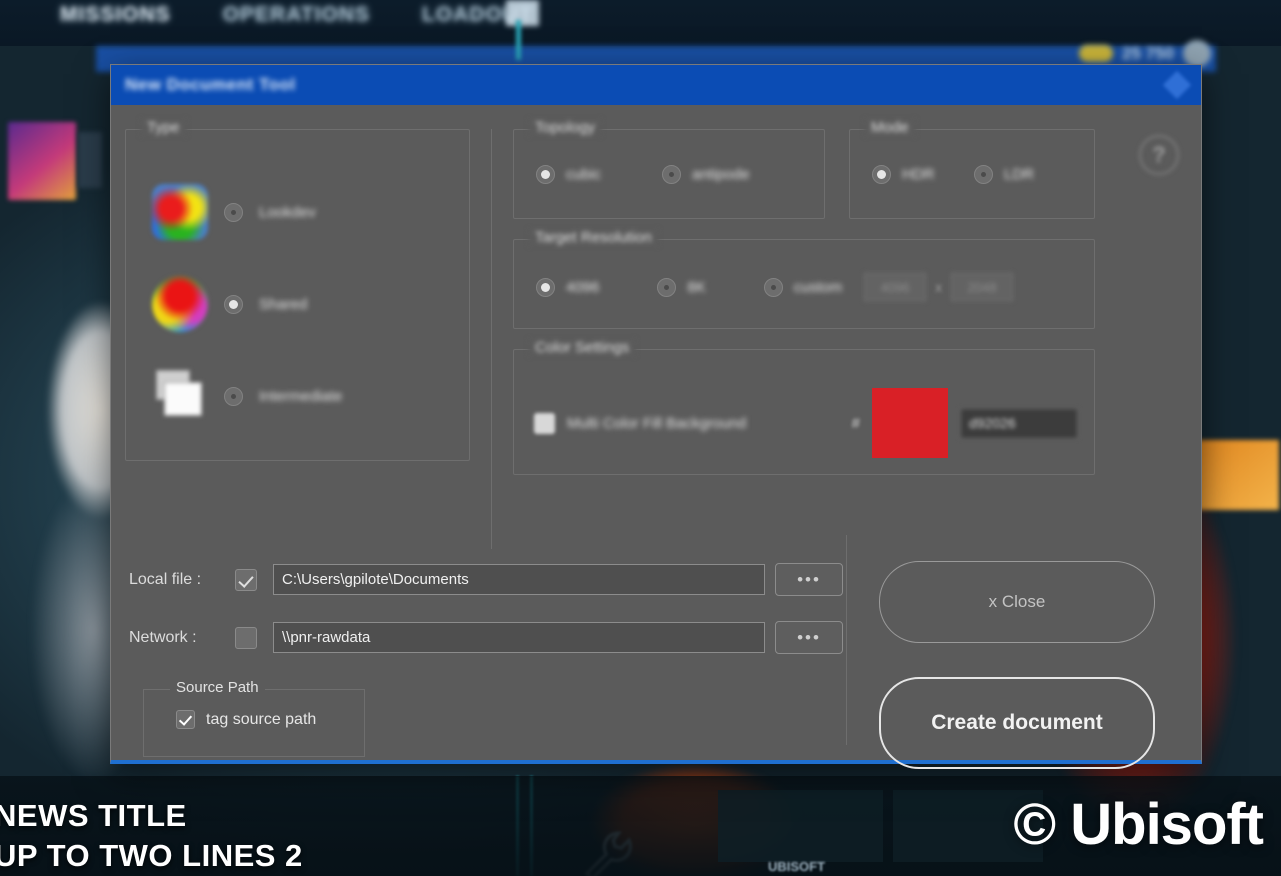 The image size is (1281, 876). I want to click on resolution-radio-8k, so click(667, 287).